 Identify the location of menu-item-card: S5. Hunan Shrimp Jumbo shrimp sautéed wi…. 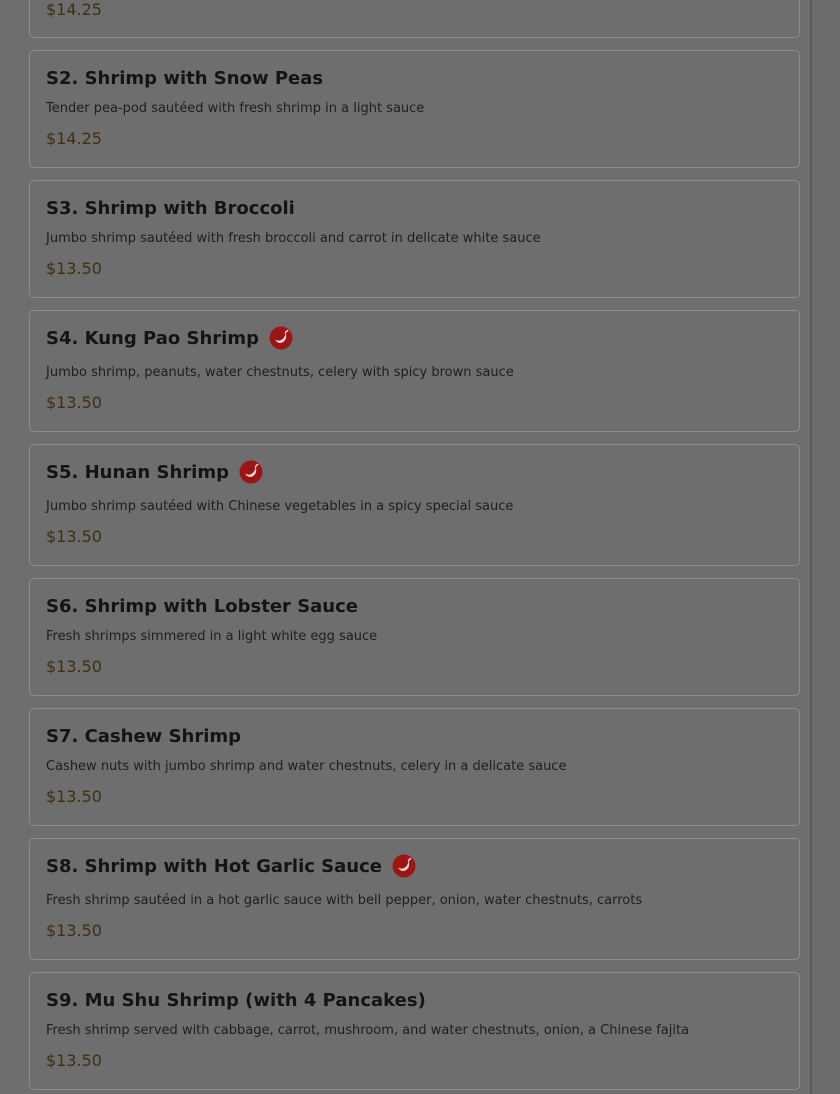
(414, 505).